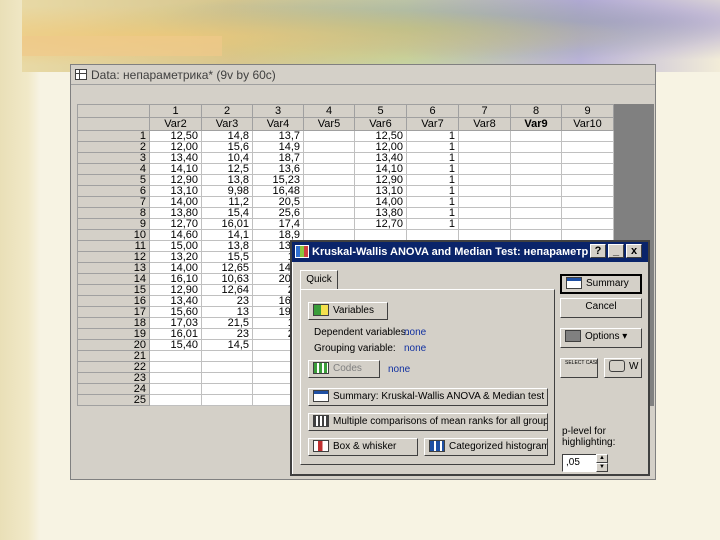 This screenshot has height=540, width=720. Describe the element at coordinates (113, 191) in the screenshot. I see `row-header: 6` at that location.